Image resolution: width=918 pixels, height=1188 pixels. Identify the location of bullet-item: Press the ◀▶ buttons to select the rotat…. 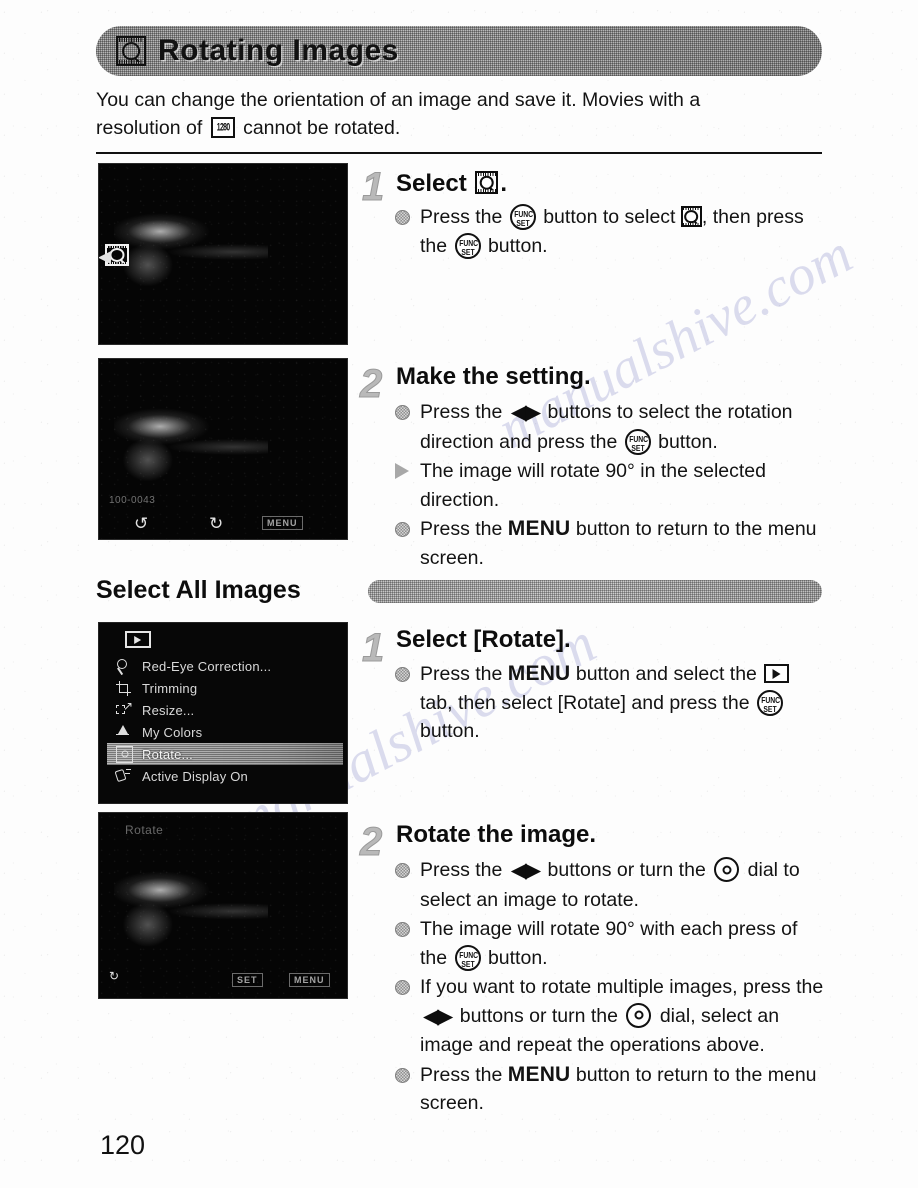
(608, 427).